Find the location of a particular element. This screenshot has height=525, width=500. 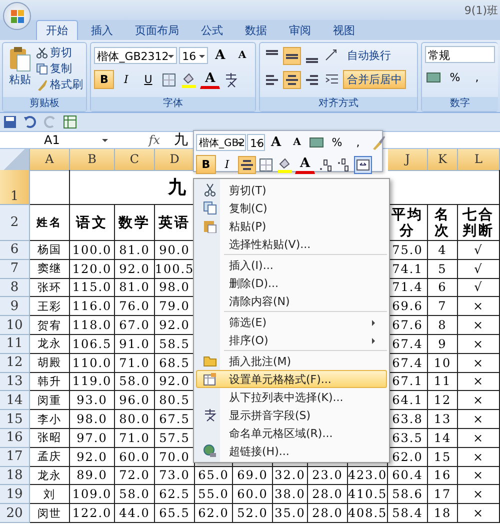

ribbon-tab: 公式 is located at coordinates (212, 30).